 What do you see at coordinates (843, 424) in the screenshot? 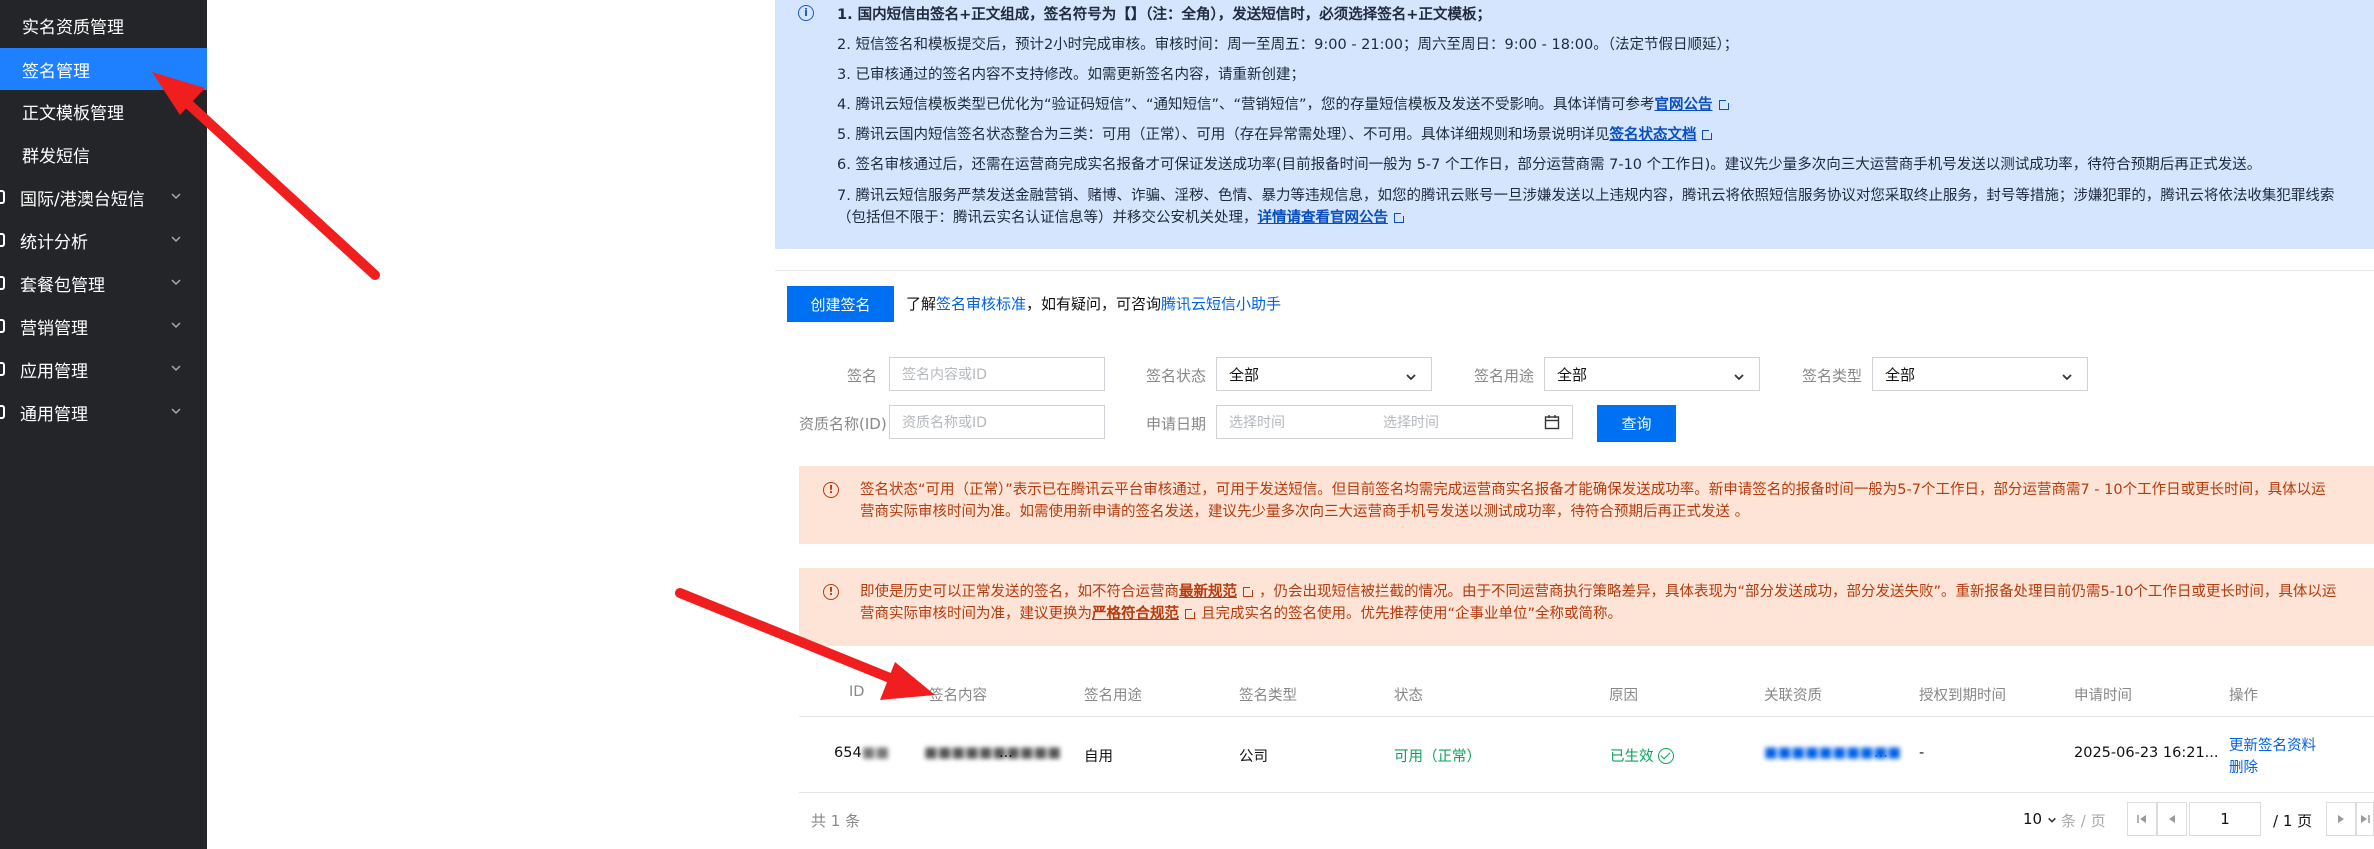
I see `qualification-label: 资质名称(ID)` at bounding box center [843, 424].